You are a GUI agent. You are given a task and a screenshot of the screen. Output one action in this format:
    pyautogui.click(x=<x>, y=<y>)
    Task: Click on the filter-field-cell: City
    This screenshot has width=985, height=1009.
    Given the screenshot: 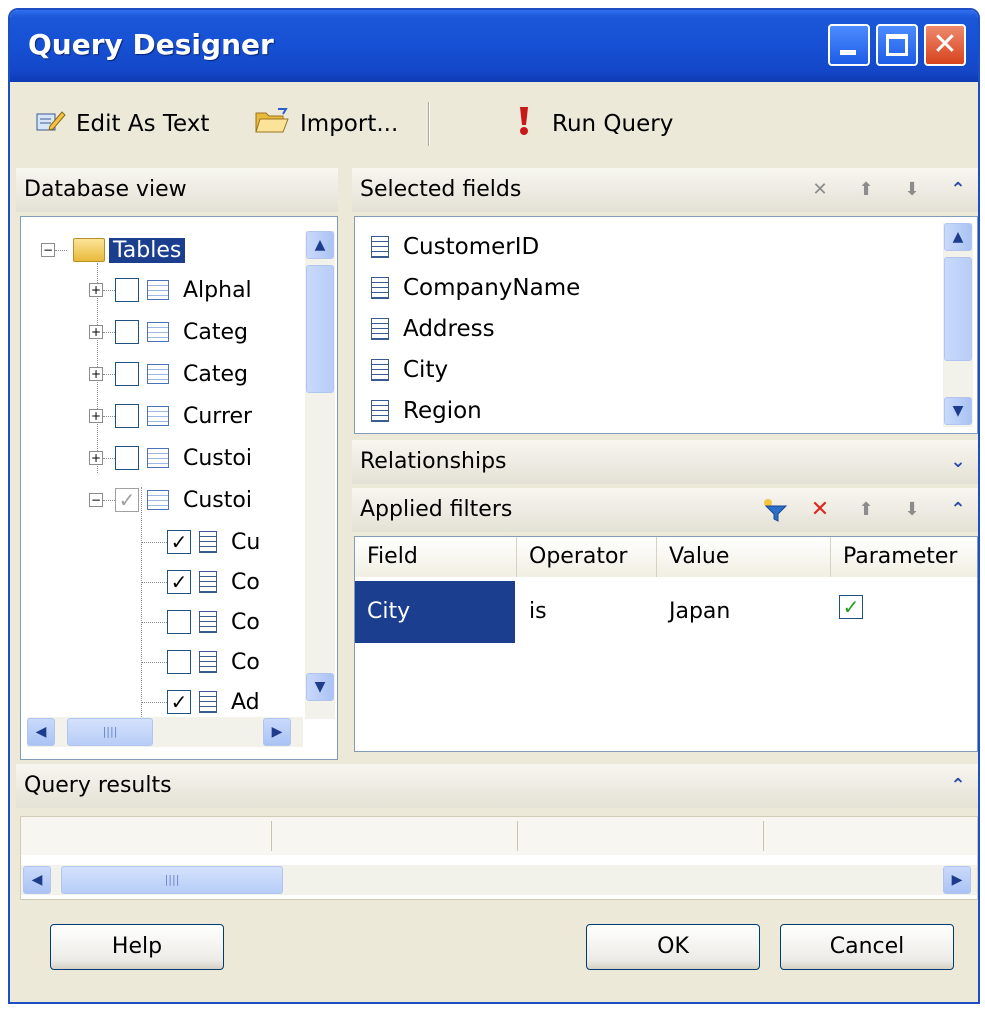 What is the action you would take?
    pyautogui.click(x=435, y=612)
    